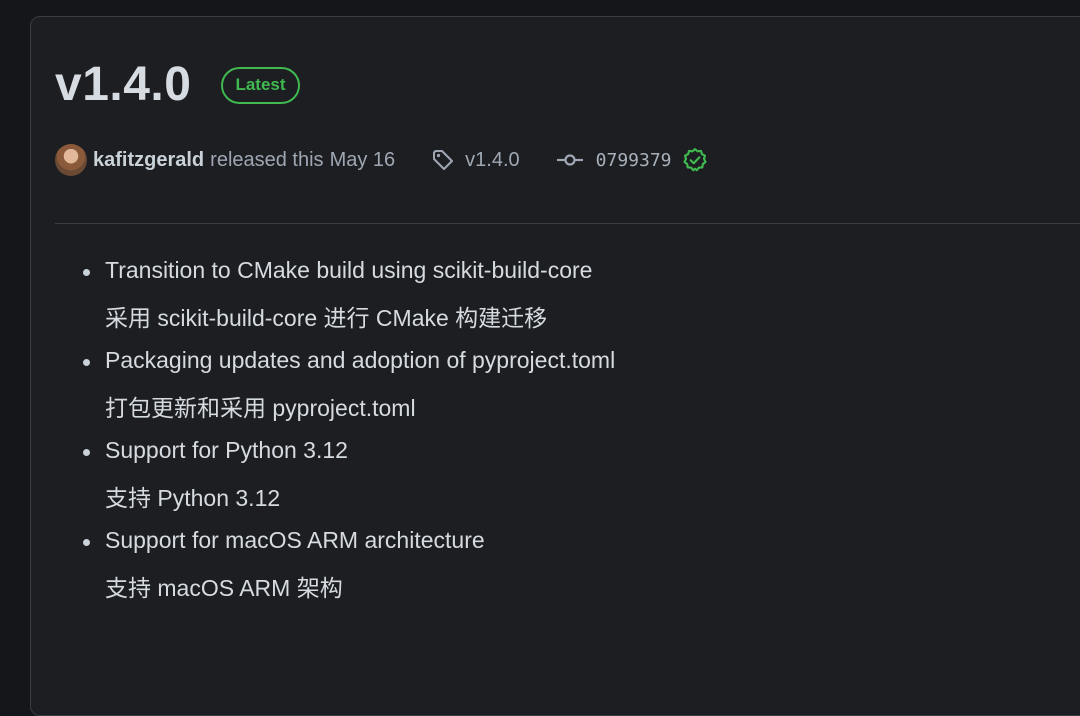  I want to click on tag-link: v1.4.0, so click(475, 160).